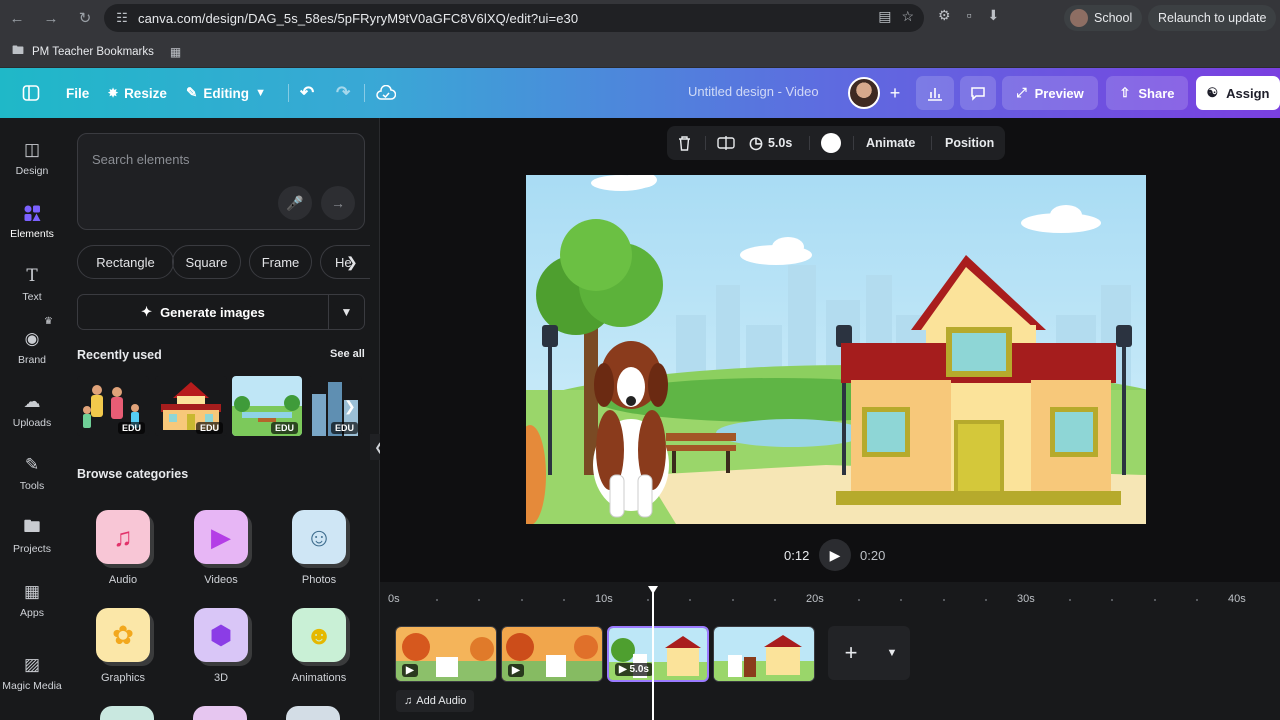 The height and width of the screenshot is (720, 1280). What do you see at coordinates (343, 93) in the screenshot?
I see `redo-icon: ↷` at bounding box center [343, 93].